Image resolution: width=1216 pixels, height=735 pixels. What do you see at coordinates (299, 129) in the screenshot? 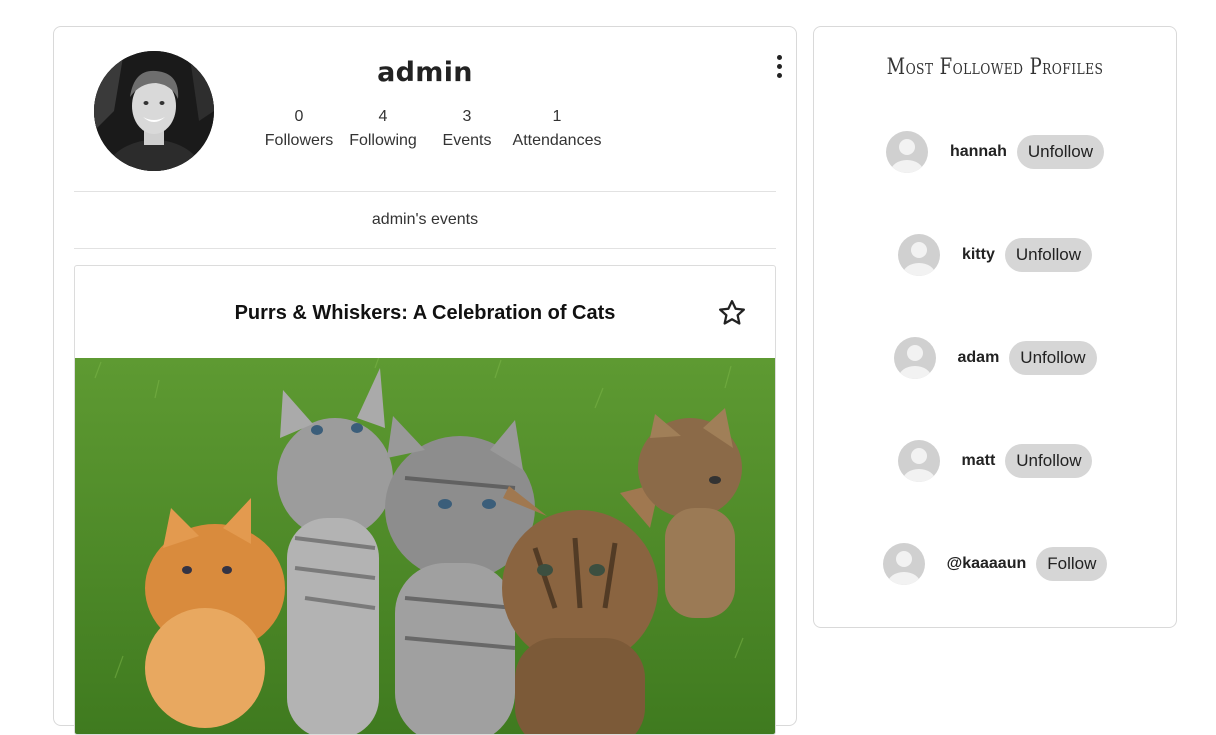
I see `stat-followers: 0 Followers` at bounding box center [299, 129].